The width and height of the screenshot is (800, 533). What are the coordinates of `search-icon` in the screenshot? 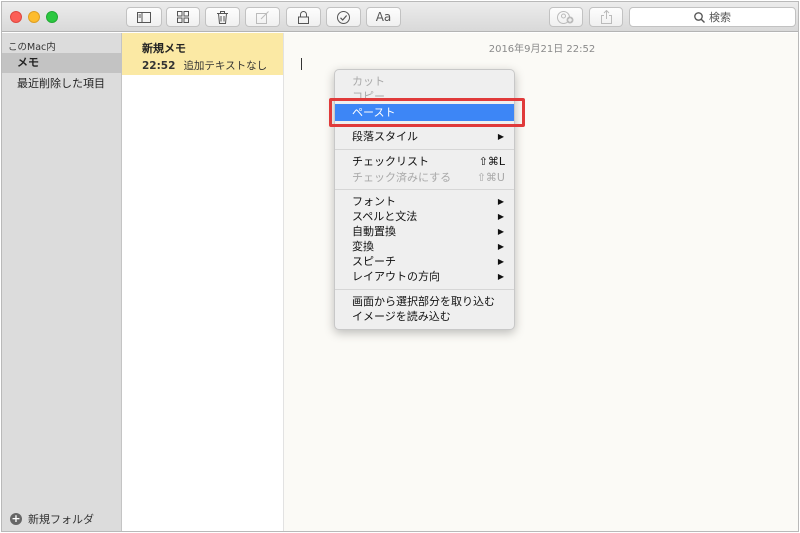 It's located at (699, 17).